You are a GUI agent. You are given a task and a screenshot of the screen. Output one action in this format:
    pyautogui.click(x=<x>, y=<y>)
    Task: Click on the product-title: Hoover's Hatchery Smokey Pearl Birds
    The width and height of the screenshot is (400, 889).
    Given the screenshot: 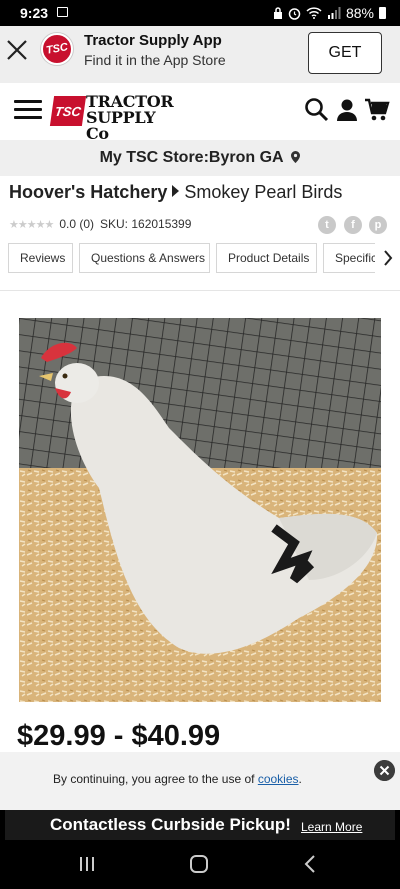 What is the action you would take?
    pyautogui.click(x=175, y=192)
    